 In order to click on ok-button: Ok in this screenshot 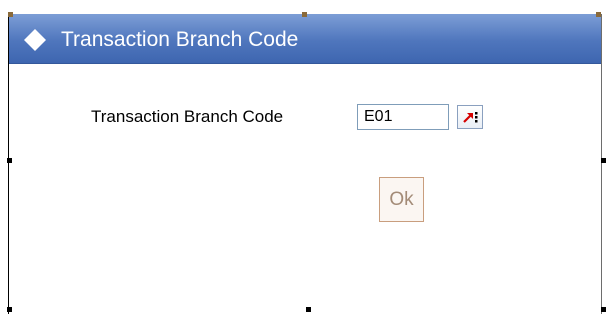, I will do `click(401, 199)`.